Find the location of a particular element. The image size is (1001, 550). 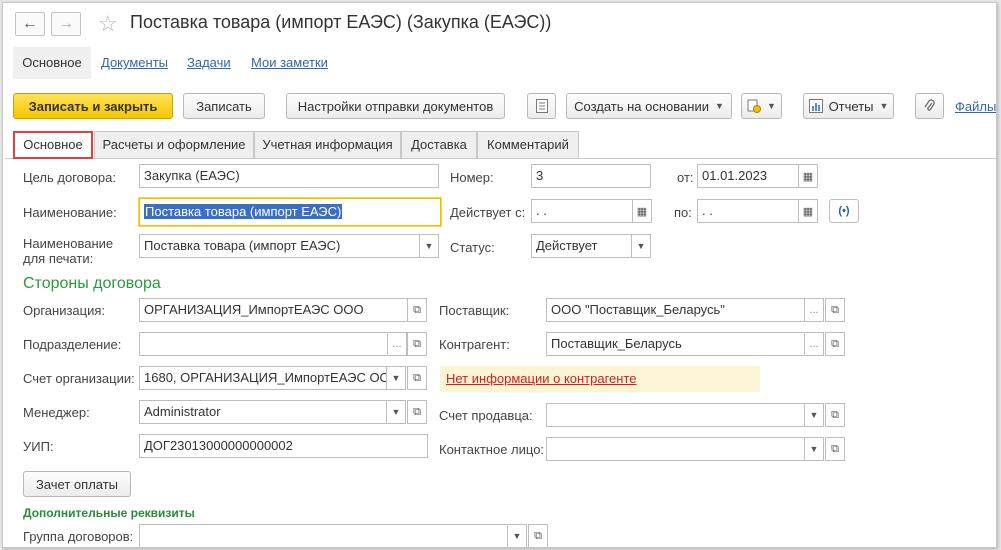

tab-accounting: Учетная информация is located at coordinates (327, 145).